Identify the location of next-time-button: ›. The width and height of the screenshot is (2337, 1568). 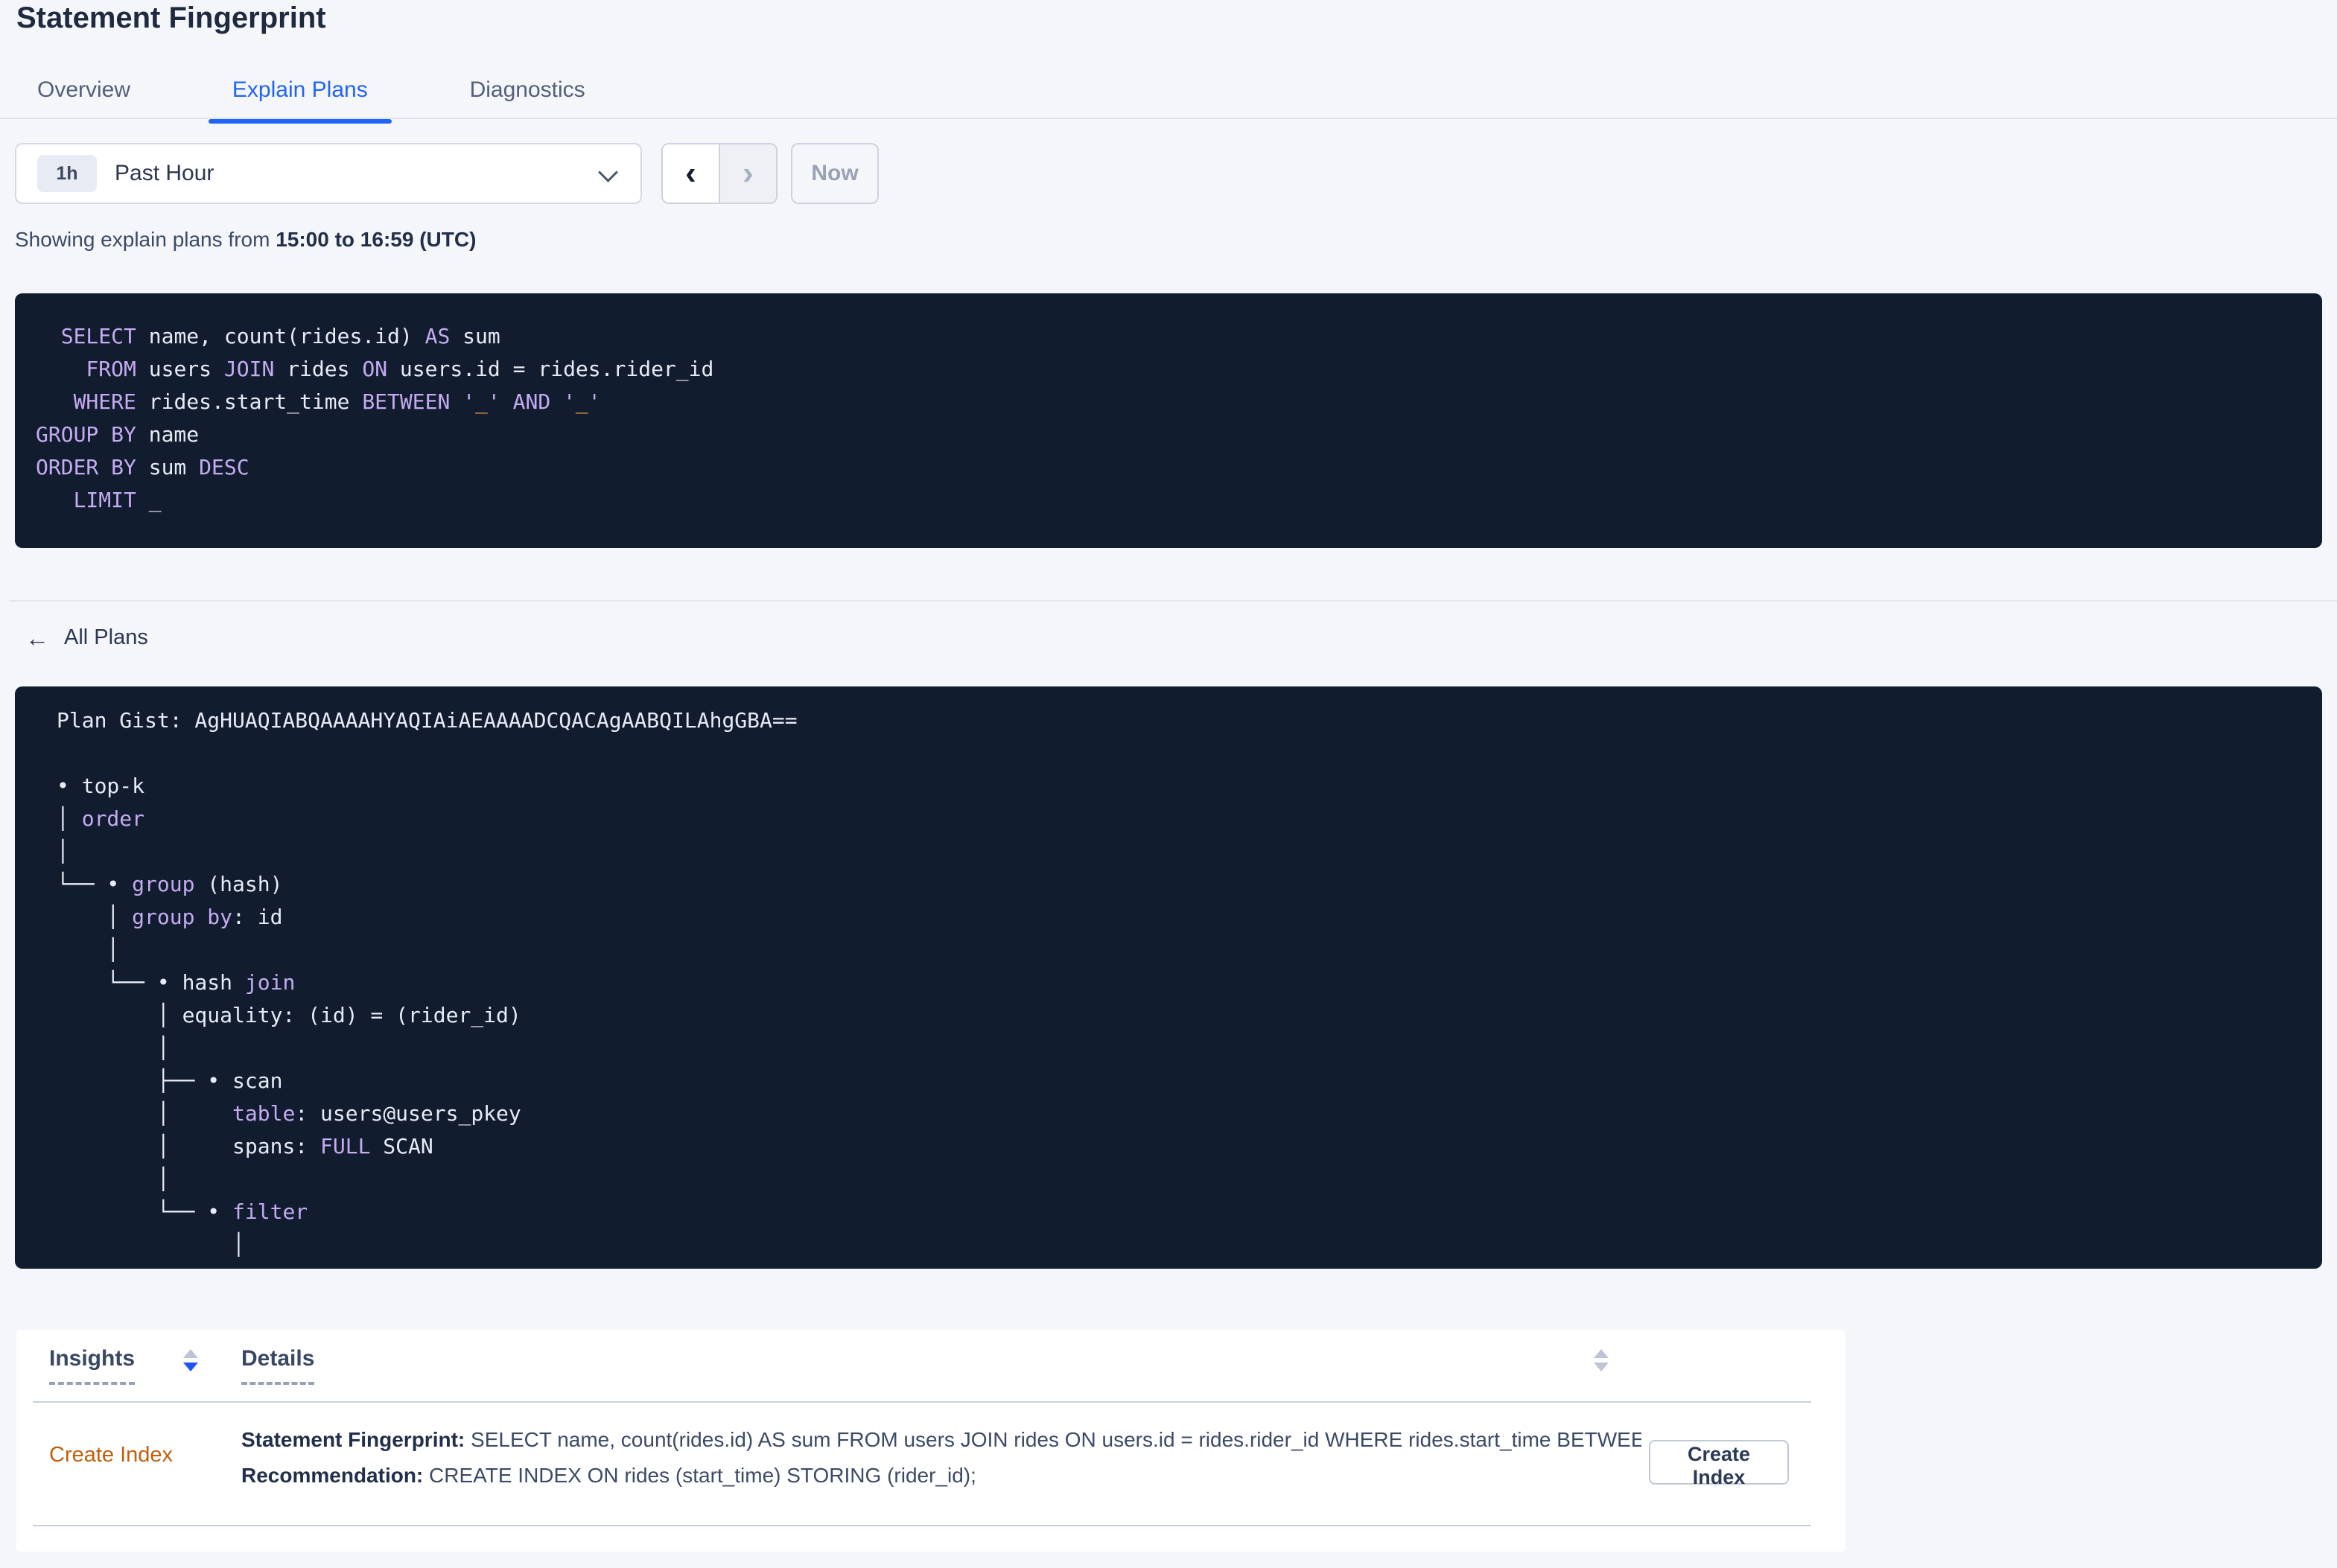
(748, 173).